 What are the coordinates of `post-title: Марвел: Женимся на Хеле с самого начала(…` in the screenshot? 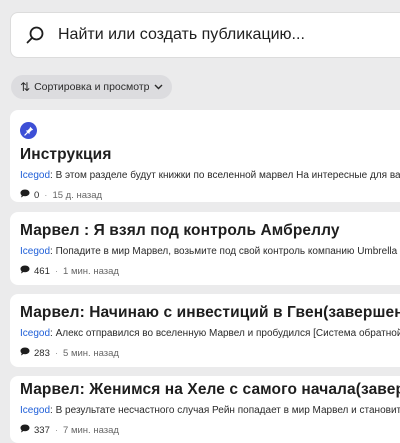 It's located at (210, 390).